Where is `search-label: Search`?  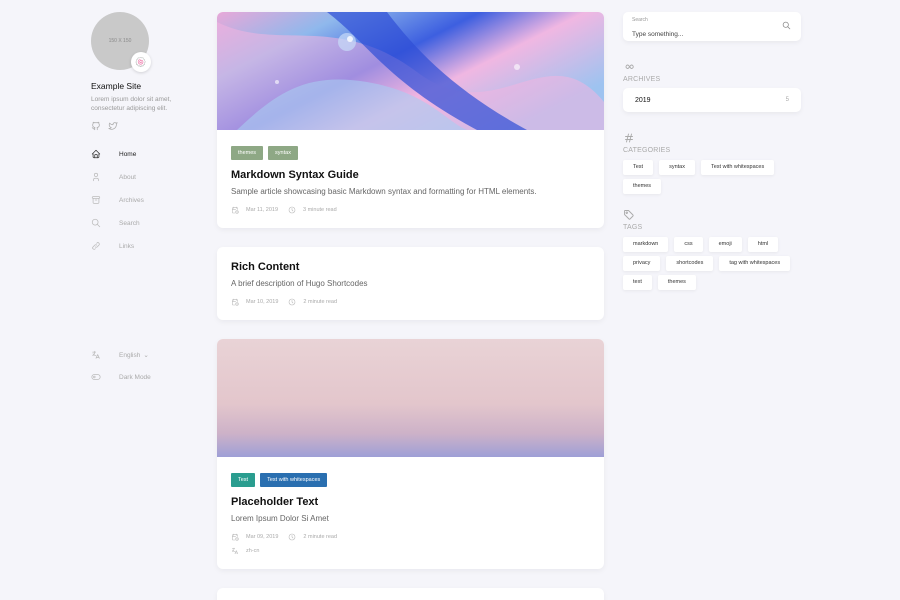 search-label: Search is located at coordinates (640, 20).